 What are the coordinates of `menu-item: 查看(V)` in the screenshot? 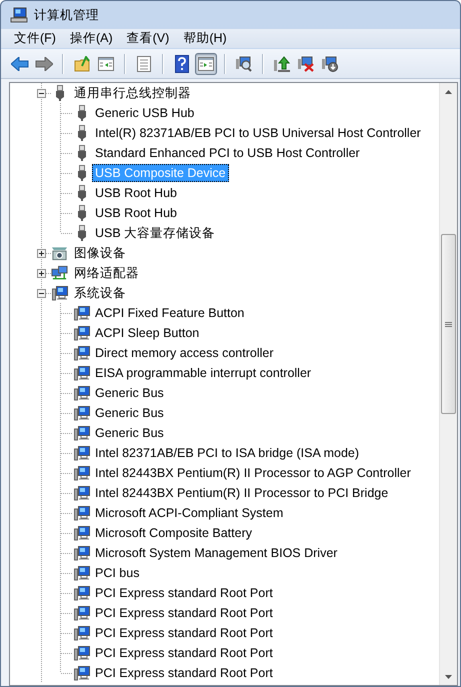 It's located at (148, 38).